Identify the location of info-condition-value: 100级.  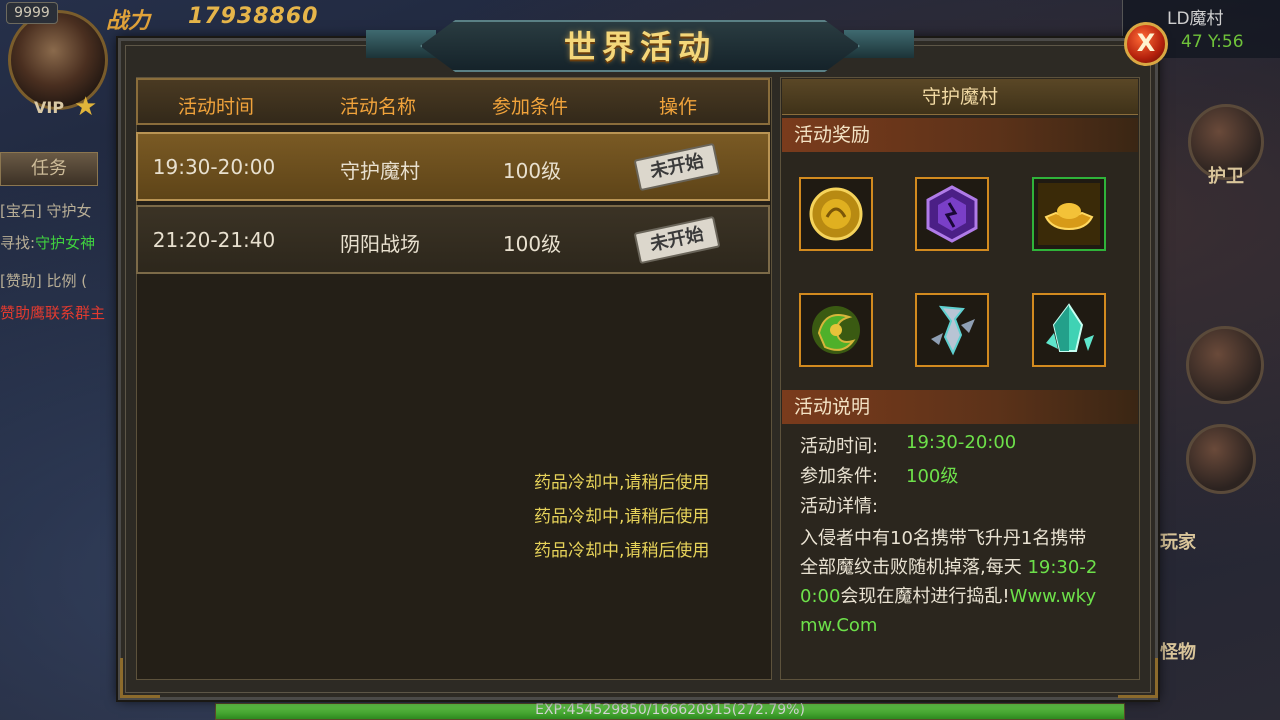
(932, 476).